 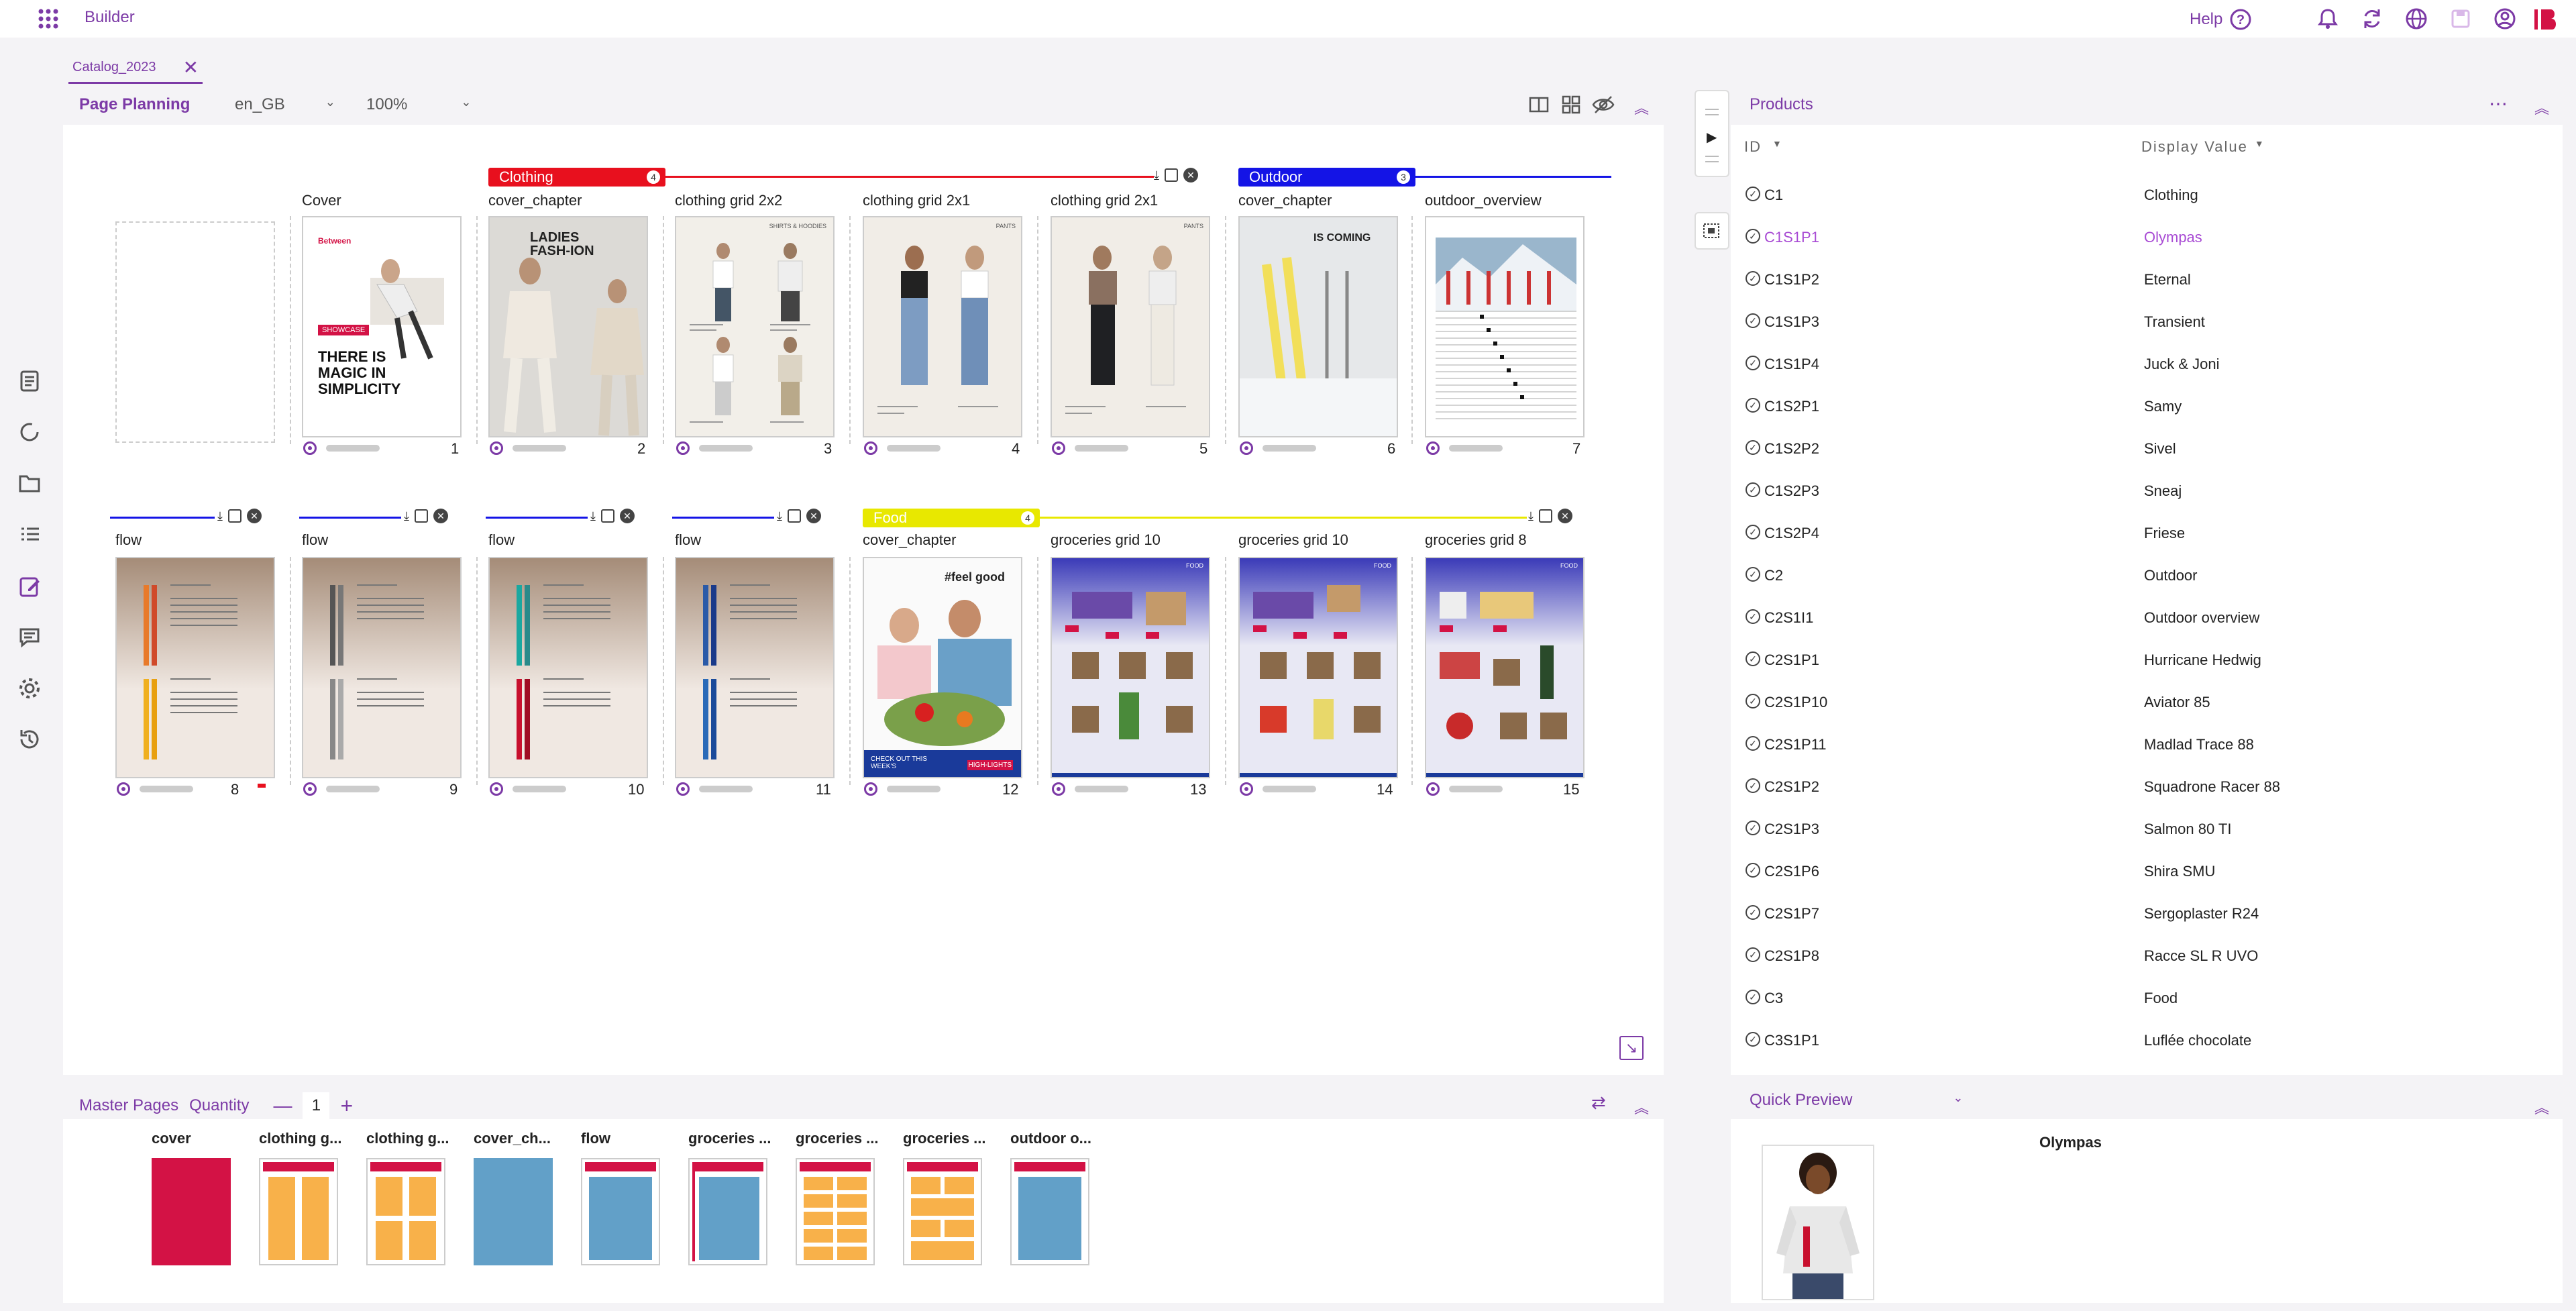 What do you see at coordinates (346, 1106) in the screenshot?
I see `increase-quantity-button: +` at bounding box center [346, 1106].